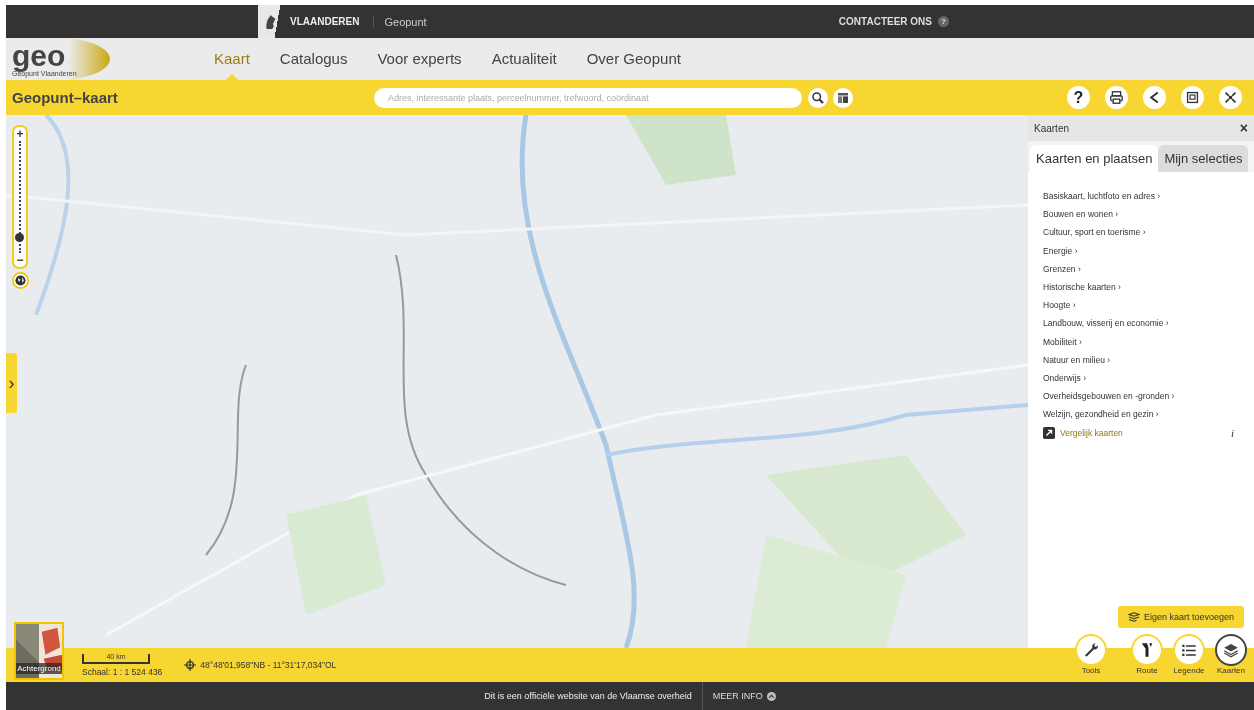 The image size is (1254, 710). What do you see at coordinates (313, 59) in the screenshot?
I see `nav-tab: Catalogus` at bounding box center [313, 59].